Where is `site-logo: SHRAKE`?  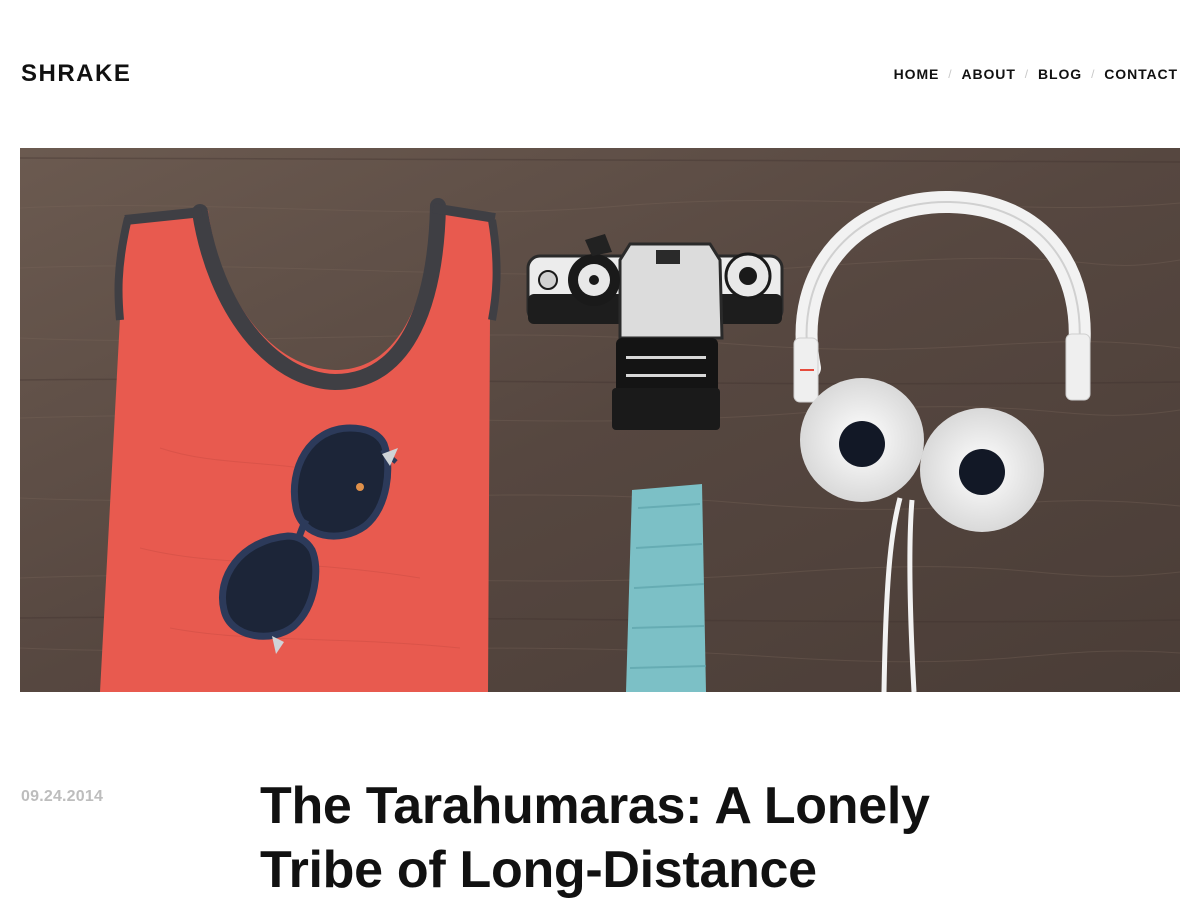
site-logo: SHRAKE is located at coordinates (76, 74).